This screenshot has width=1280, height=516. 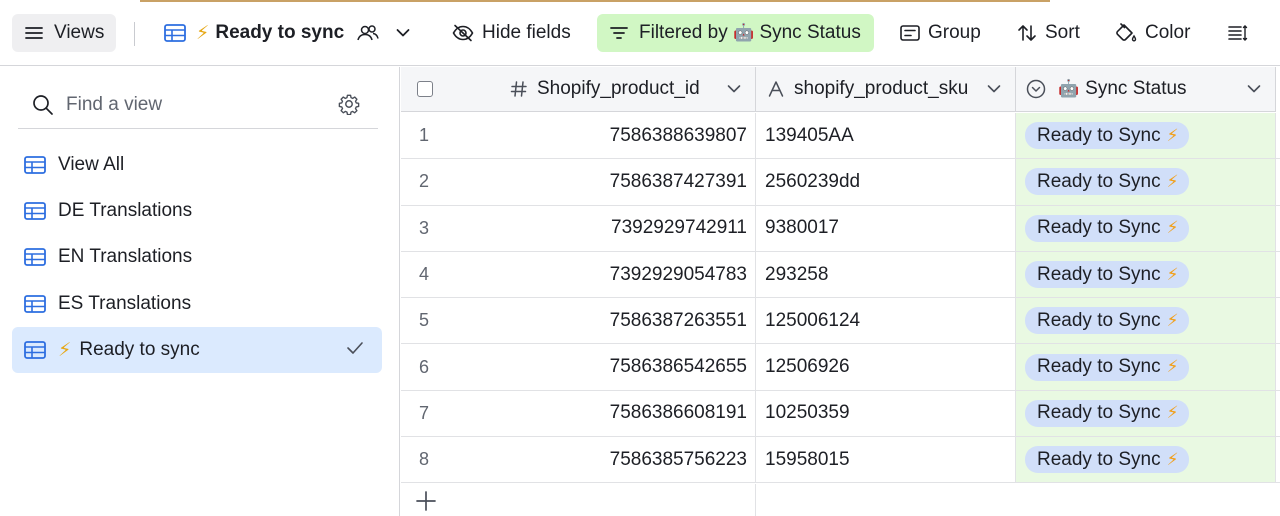 I want to click on table-row: 5 7586387263551 125006124 Ready to Sync ⚡, so click(x=840, y=321).